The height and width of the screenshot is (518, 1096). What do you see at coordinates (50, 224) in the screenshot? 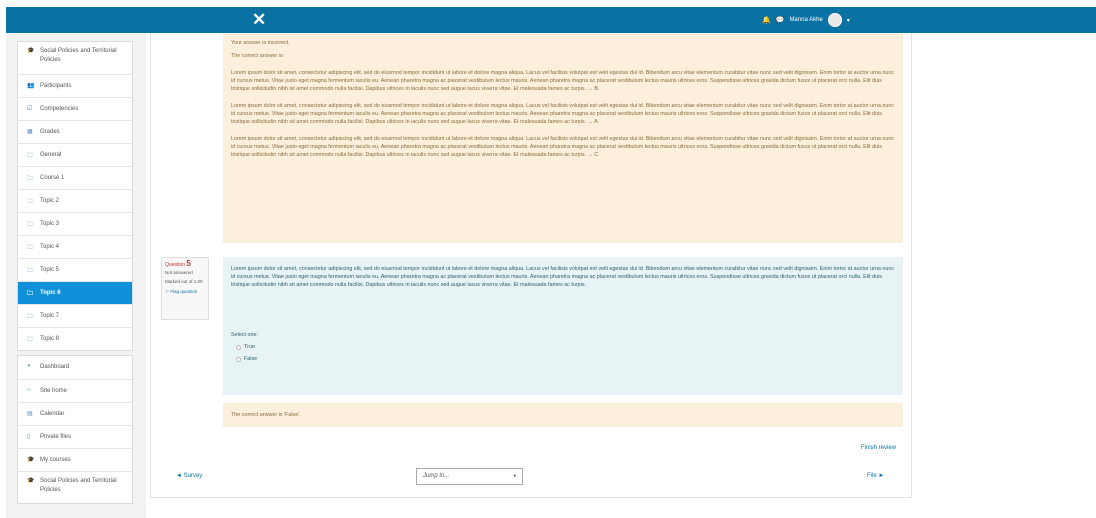
I see `sidebar-item-label: Topic 3` at bounding box center [50, 224].